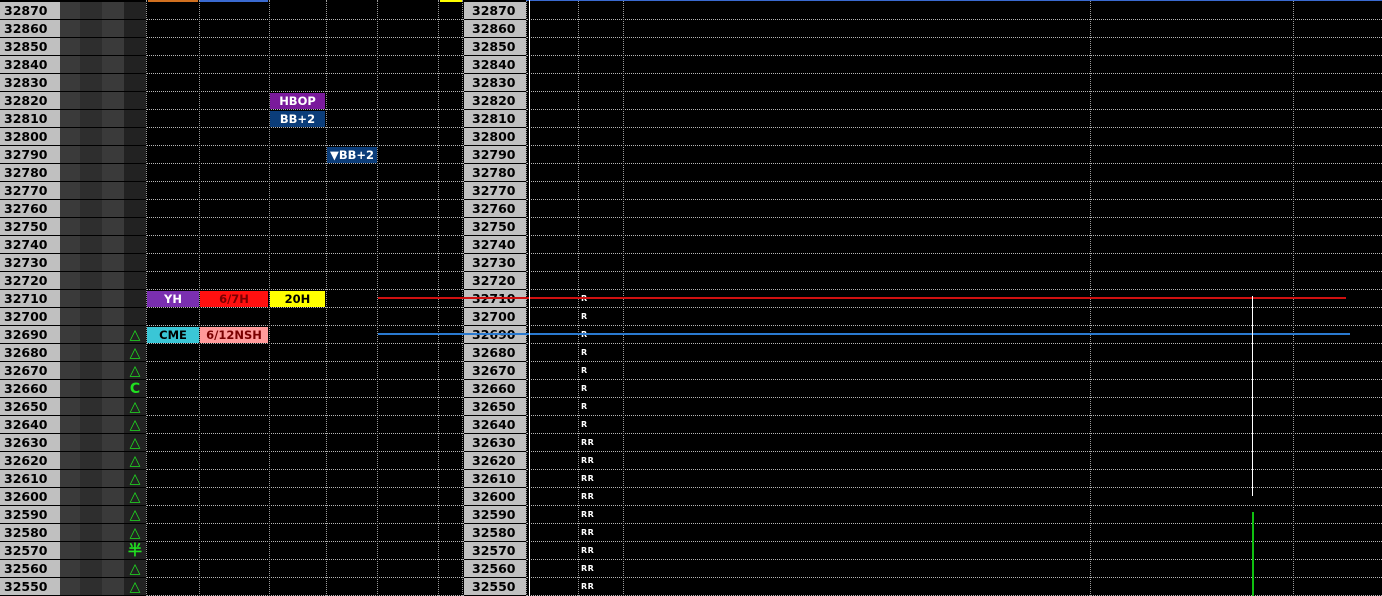 The height and width of the screenshot is (596, 1382). I want to click on price-label-right: 32820, so click(495, 100).